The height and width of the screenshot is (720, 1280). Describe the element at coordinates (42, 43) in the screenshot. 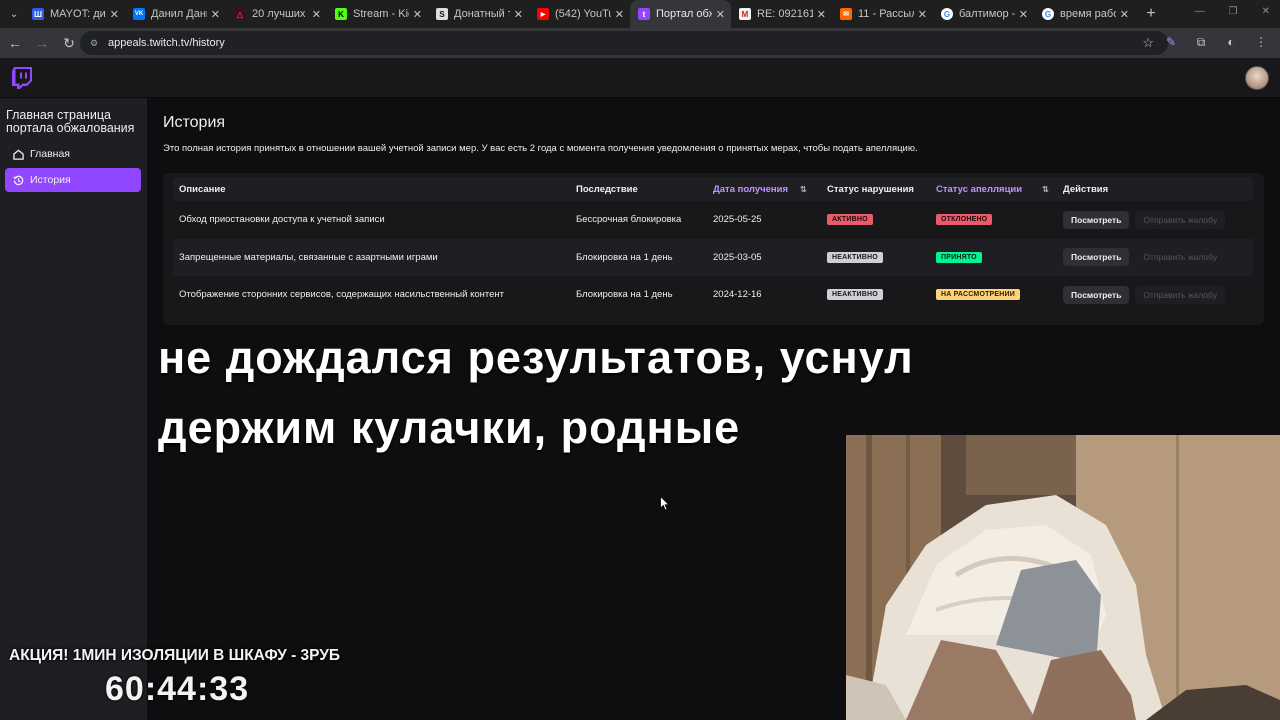

I see `forward-icon: →` at that location.